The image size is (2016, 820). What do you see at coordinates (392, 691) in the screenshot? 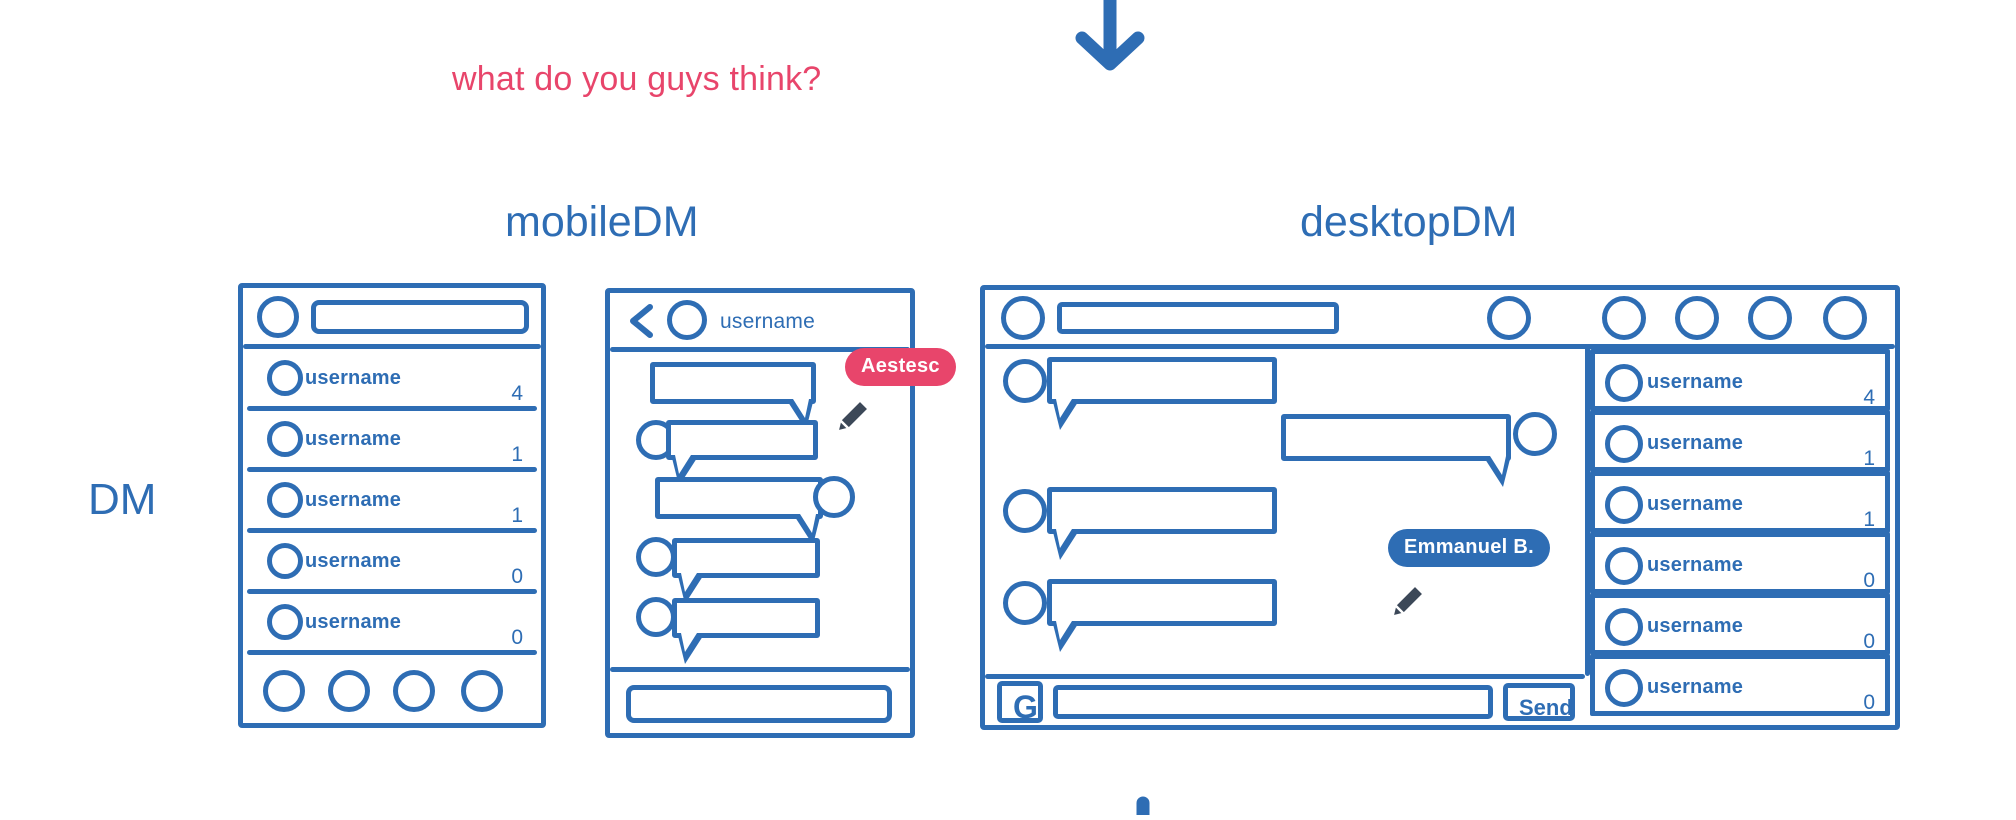
I see `mobile-tab-bar` at bounding box center [392, 691].